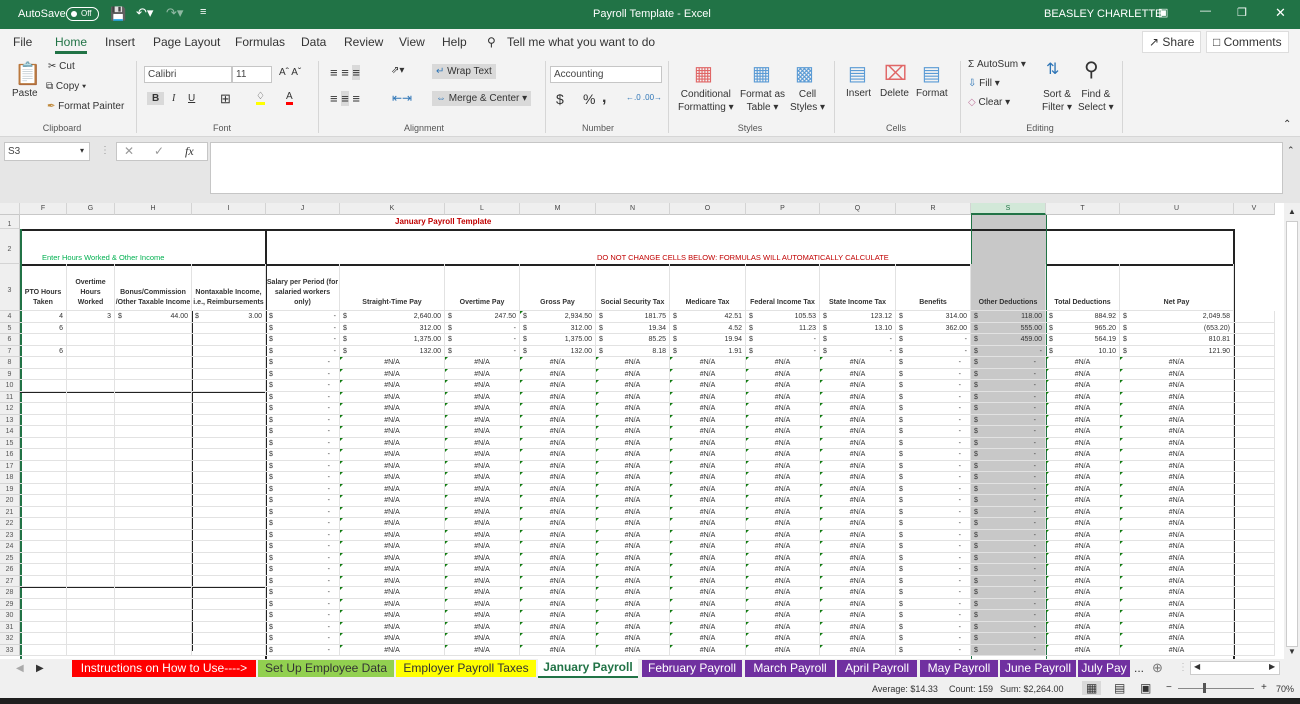  What do you see at coordinates (1177, 209) in the screenshot?
I see `column-header-u: U` at bounding box center [1177, 209].